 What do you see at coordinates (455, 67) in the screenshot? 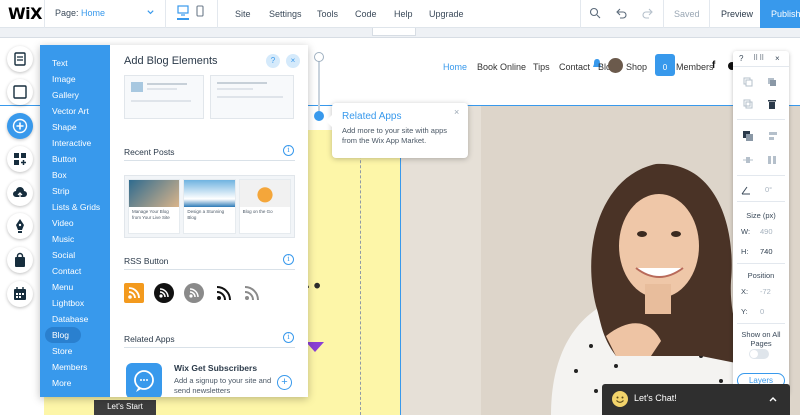
I see `site-nav-home: Home` at bounding box center [455, 67].